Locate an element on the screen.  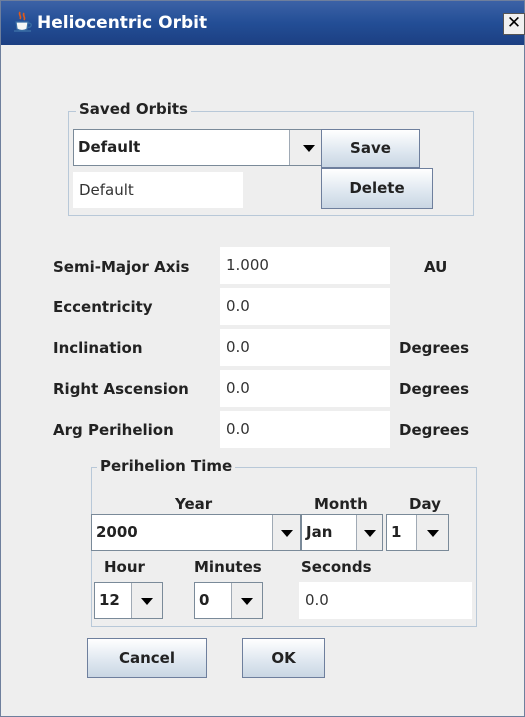
arg-perihelion-unit: Degrees is located at coordinates (434, 430).